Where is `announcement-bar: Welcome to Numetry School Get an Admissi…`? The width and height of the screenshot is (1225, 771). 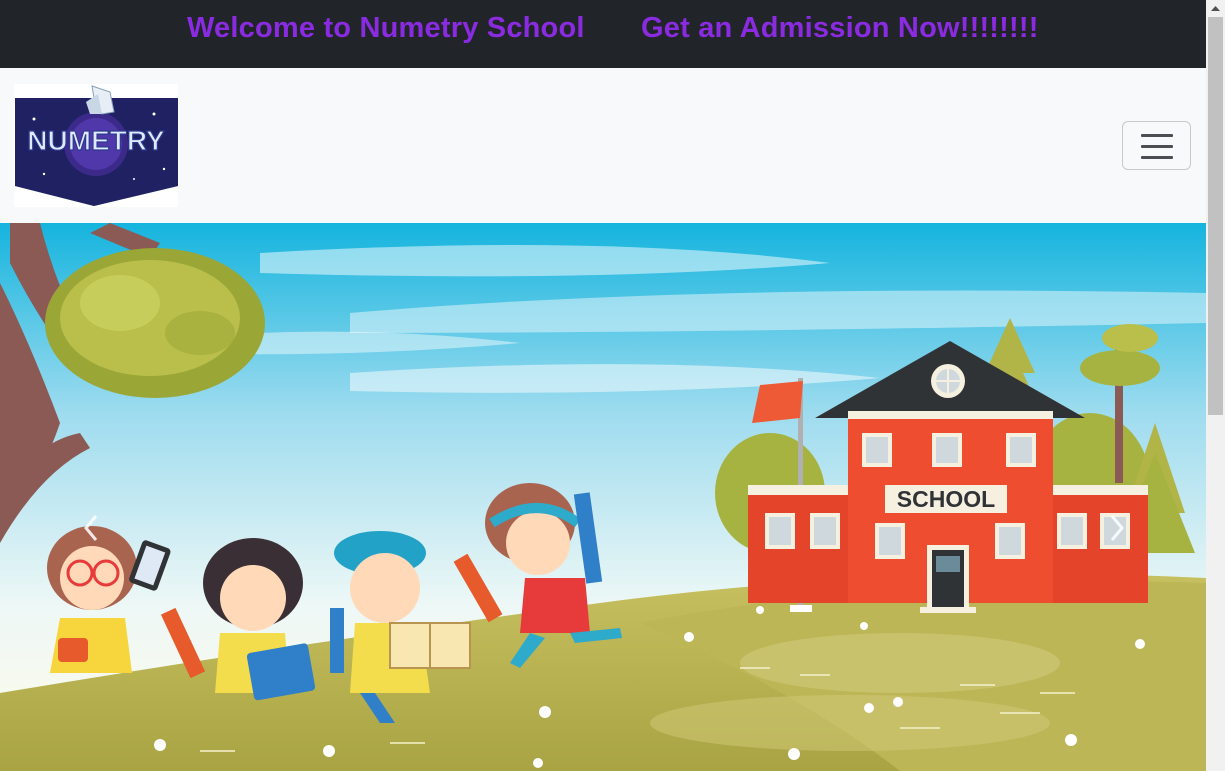 announcement-bar: Welcome to Numetry School Get an Admissi… is located at coordinates (603, 34).